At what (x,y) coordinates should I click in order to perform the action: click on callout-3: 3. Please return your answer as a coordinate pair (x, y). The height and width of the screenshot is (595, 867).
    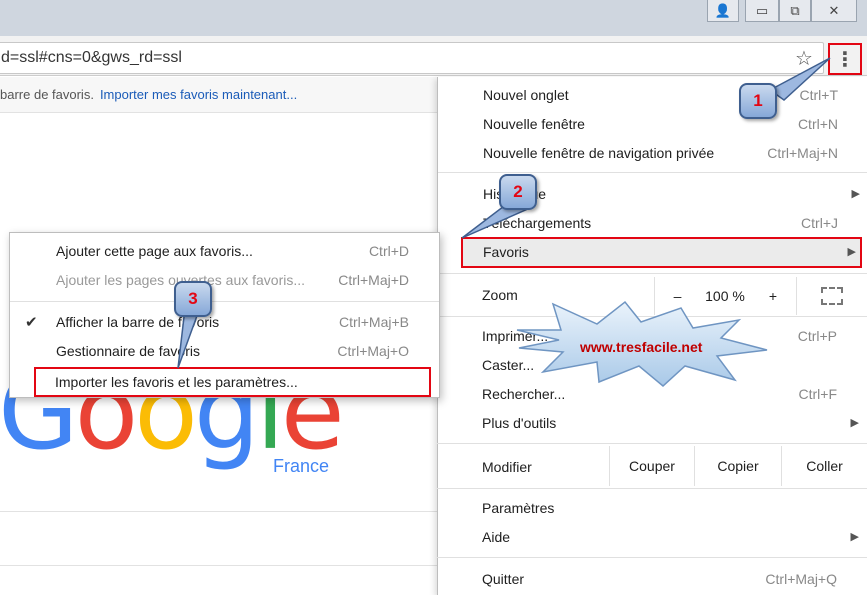
    Looking at the image, I should click on (193, 299).